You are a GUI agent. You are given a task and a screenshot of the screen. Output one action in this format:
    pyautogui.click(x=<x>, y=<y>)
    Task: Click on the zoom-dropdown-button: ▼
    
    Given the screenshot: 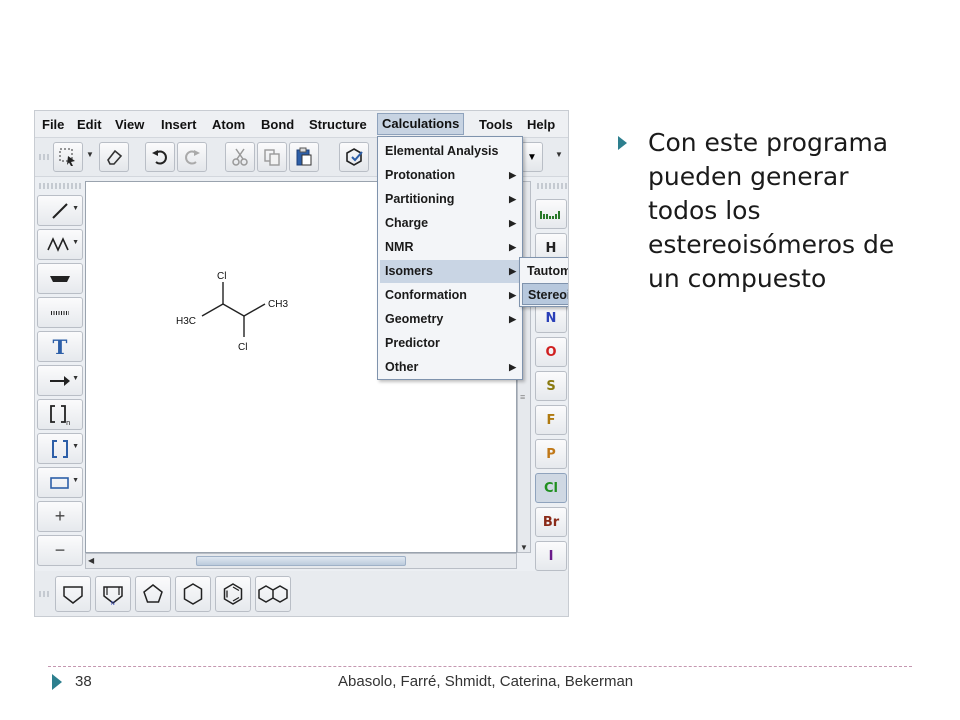 What is the action you would take?
    pyautogui.click(x=532, y=157)
    